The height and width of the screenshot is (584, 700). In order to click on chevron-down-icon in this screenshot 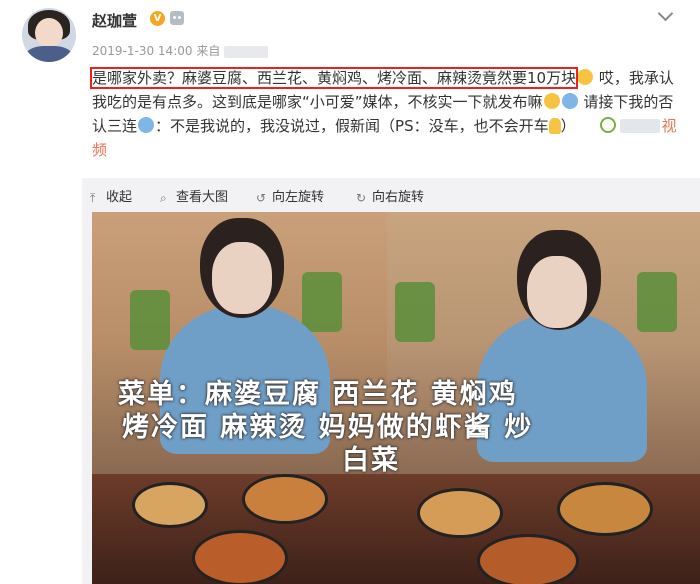, I will do `click(665, 13)`.